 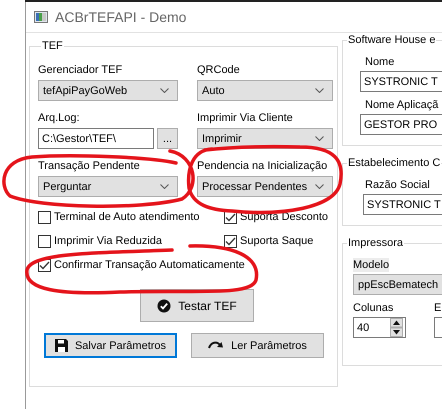 I want to click on text-field: C:\Gestor\TEF\, so click(x=96, y=138).